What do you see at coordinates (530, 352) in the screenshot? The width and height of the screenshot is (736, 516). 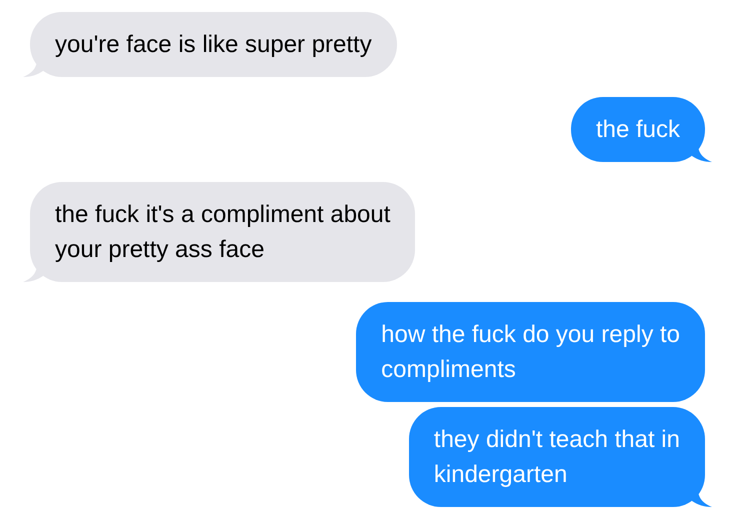 I see `message-bubble: how the fuck do you reply to compliments` at bounding box center [530, 352].